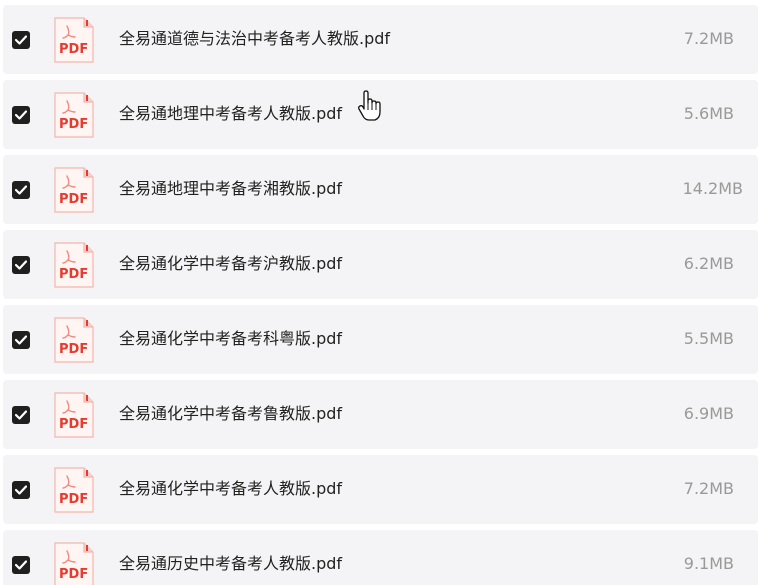 This screenshot has height=585, width=758. Describe the element at coordinates (231, 563) in the screenshot. I see `file-name: 全易通历史中考备考人教版.pdf` at that location.